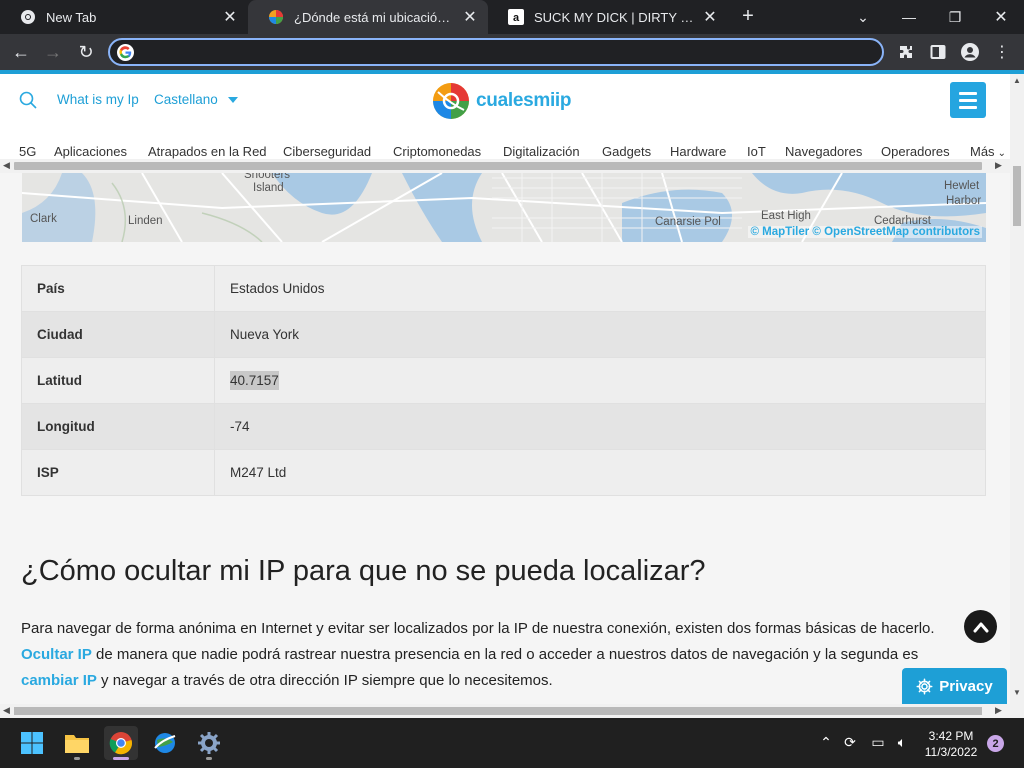 This screenshot has width=1024, height=768. I want to click on cambiar-ip-link: cambiar IP, so click(59, 680).